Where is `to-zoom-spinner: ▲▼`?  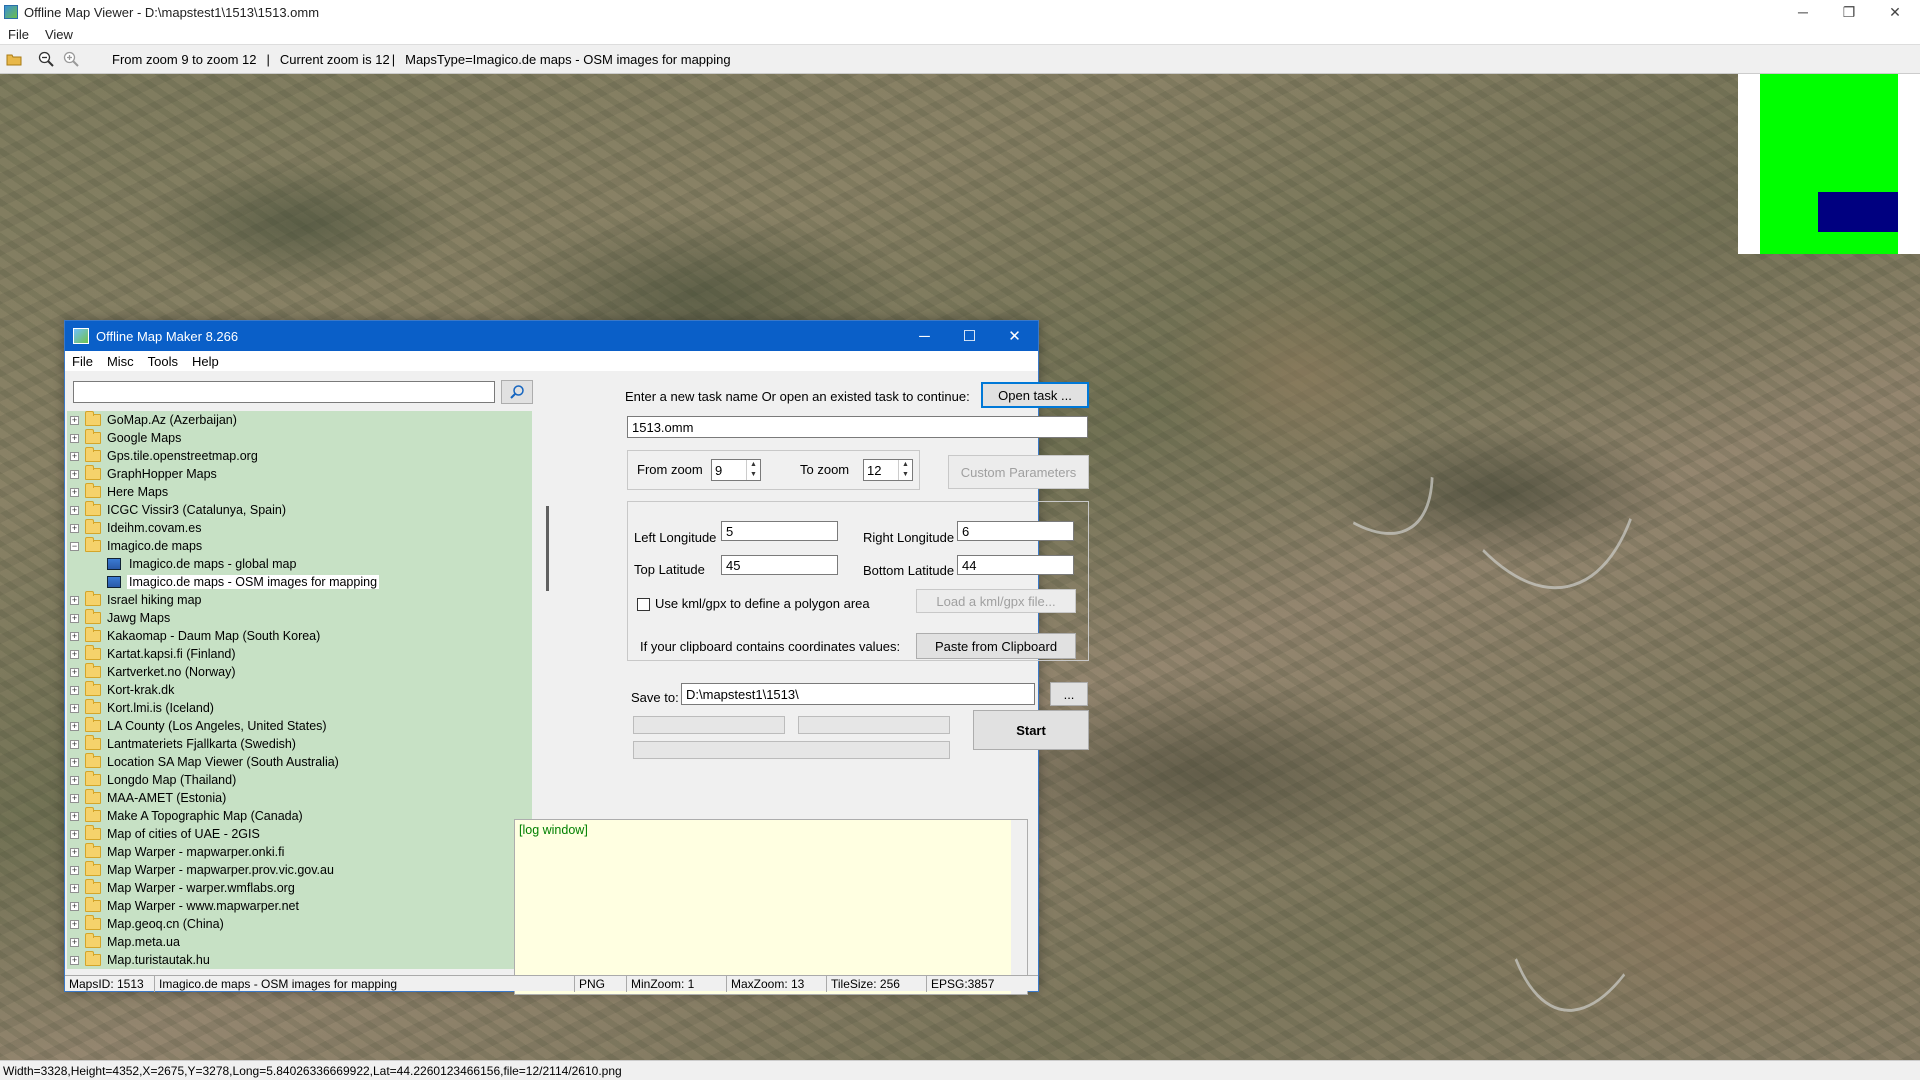 to-zoom-spinner: ▲▼ is located at coordinates (888, 470).